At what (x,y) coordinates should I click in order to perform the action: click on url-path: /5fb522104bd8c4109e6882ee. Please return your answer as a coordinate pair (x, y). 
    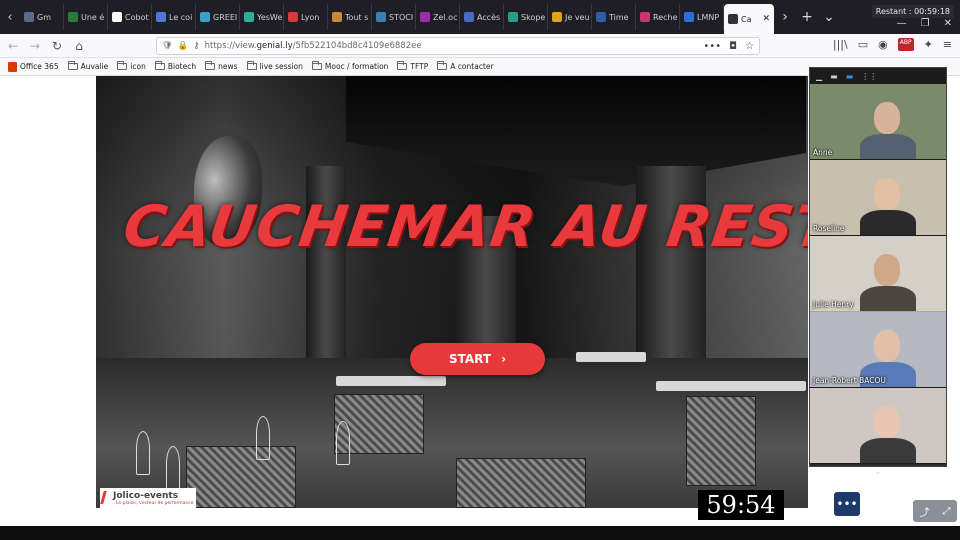
    Looking at the image, I should click on (357, 46).